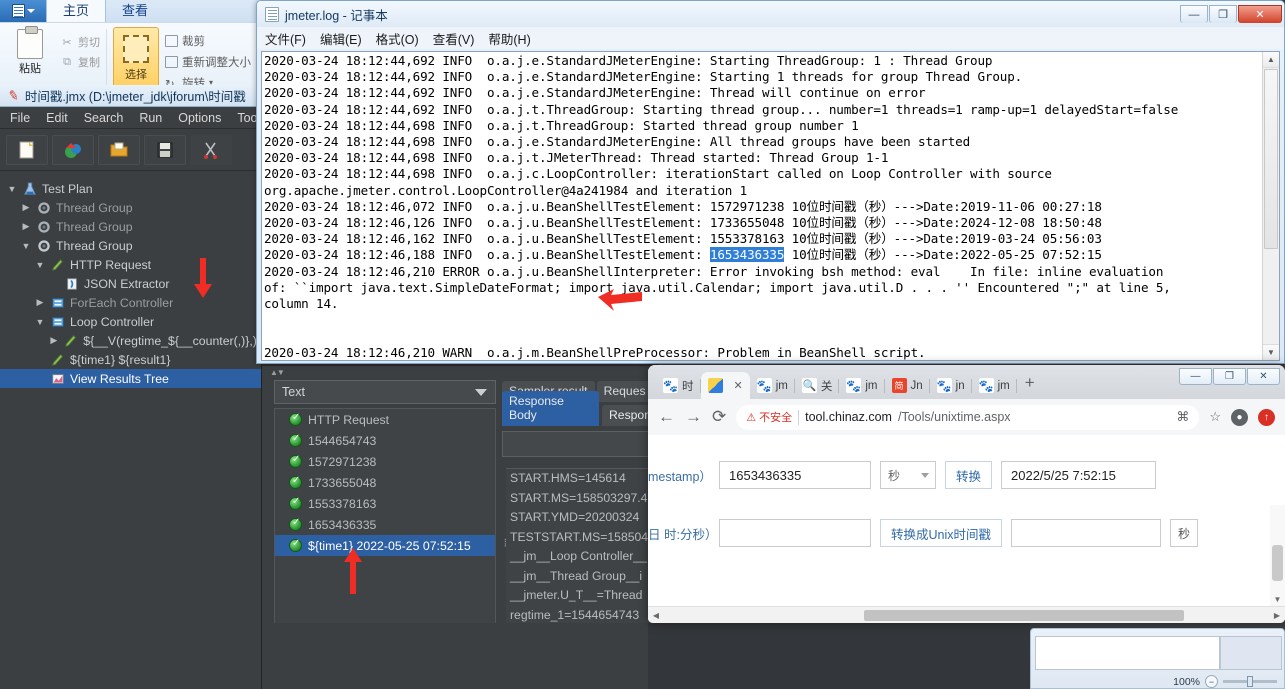 Image resolution: width=1285 pixels, height=689 pixels. I want to click on tab-view: 查看, so click(135, 11).